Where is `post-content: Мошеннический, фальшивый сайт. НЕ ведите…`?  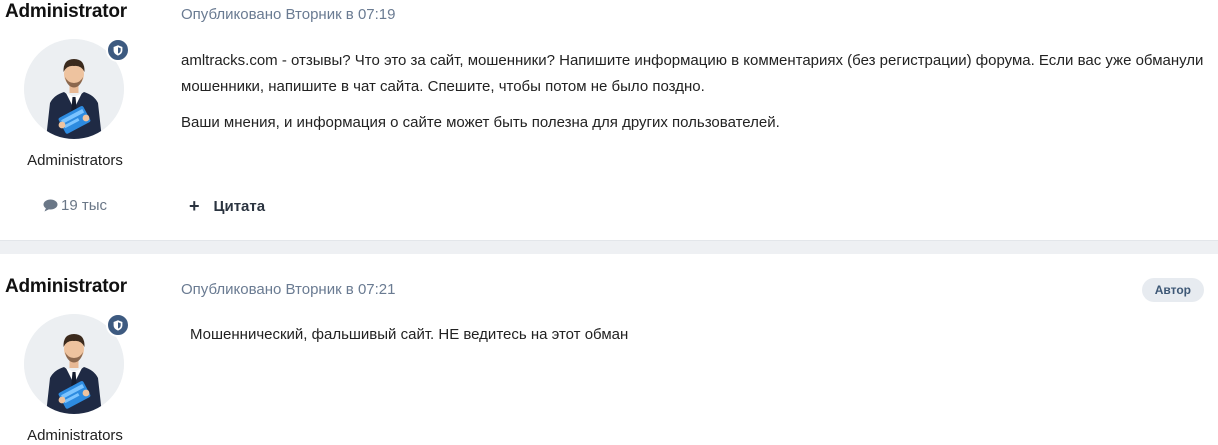 post-content: Мошеннический, фальшивый сайт. НЕ ведите… is located at coordinates (704, 335).